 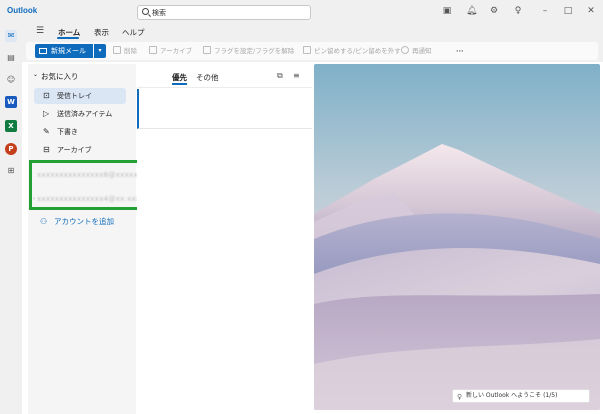 What do you see at coordinates (11, 58) in the screenshot?
I see `calendar-icon: ▤` at bounding box center [11, 58].